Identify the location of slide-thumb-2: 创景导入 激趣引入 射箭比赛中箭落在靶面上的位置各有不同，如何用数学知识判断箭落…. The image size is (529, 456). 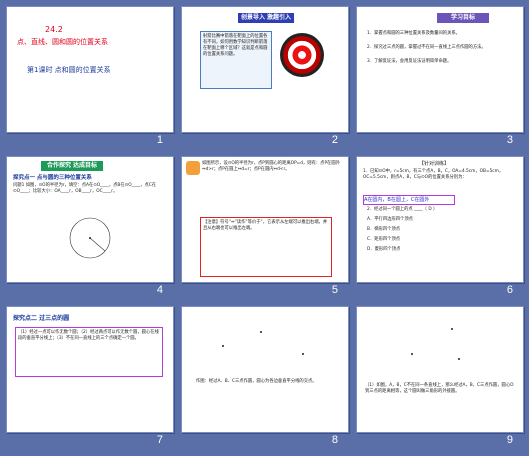
(264, 77).